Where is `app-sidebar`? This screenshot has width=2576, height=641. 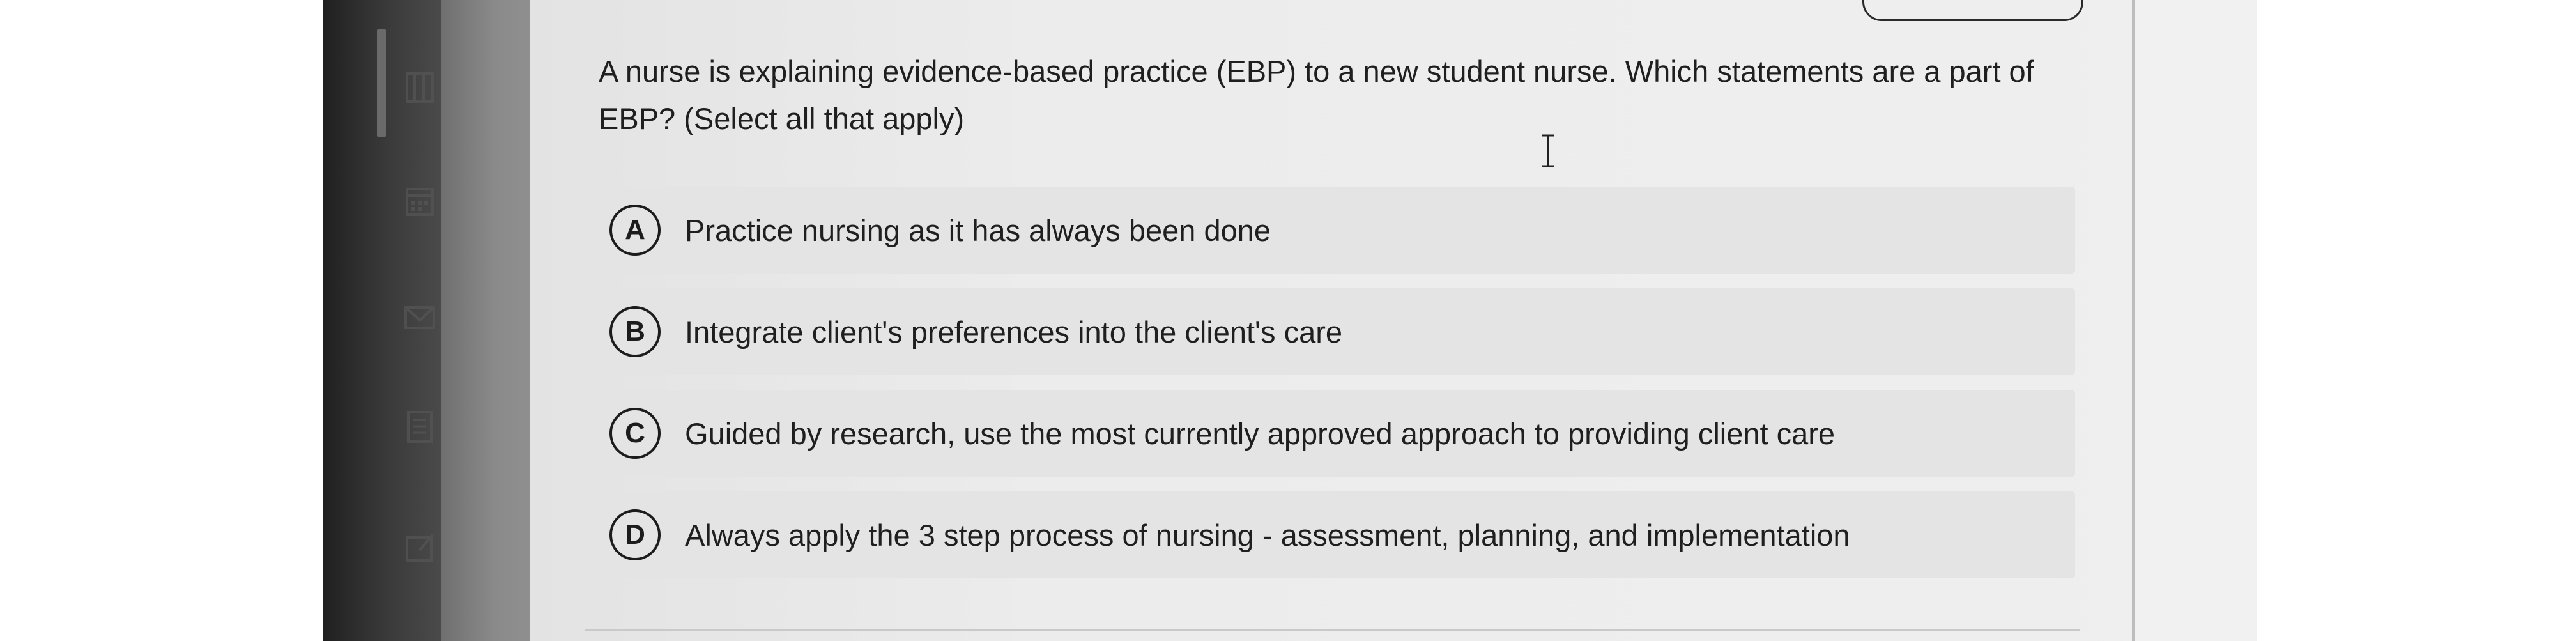
app-sidebar is located at coordinates (485, 320).